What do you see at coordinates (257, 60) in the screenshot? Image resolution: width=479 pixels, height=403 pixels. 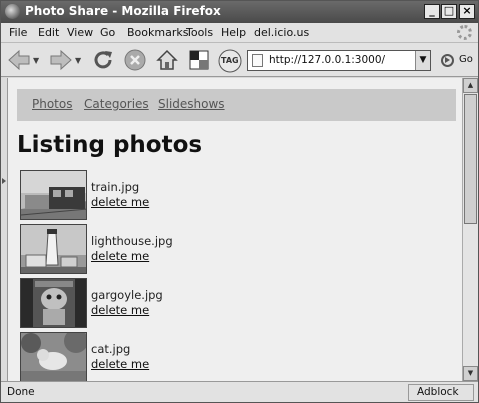 I see `page-icon` at bounding box center [257, 60].